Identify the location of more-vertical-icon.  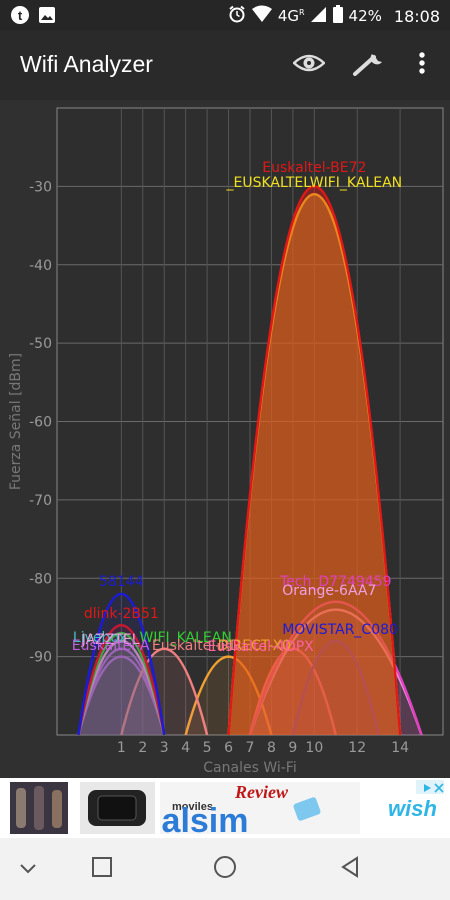
(422, 65).